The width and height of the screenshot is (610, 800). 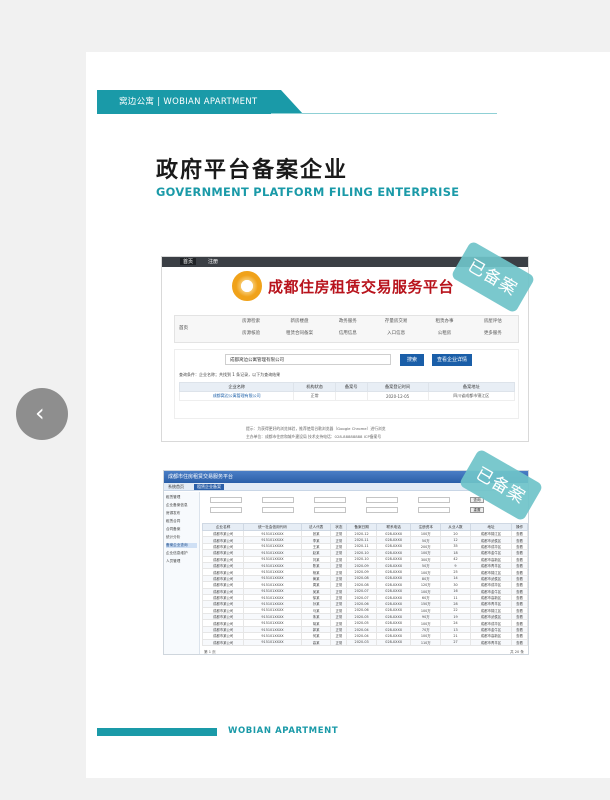 I want to click on grid-header: 从业人数, so click(x=455, y=527).